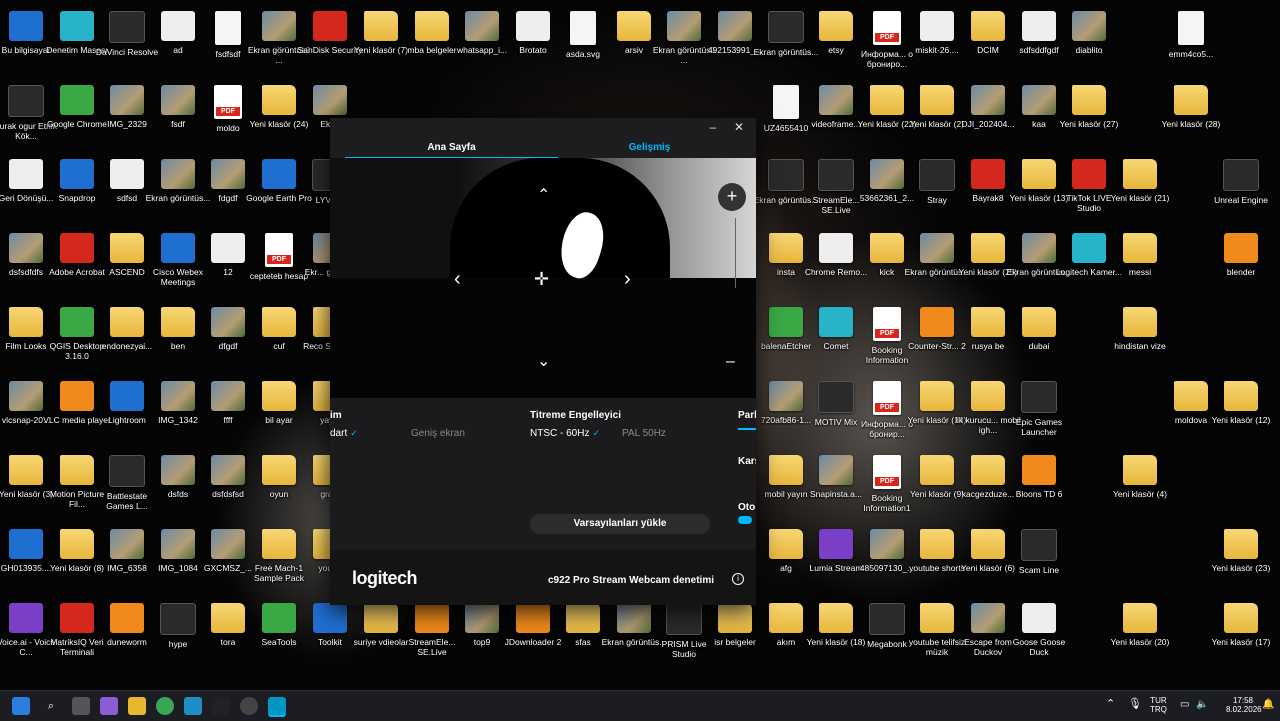 This screenshot has height=721, width=1280. I want to click on info-icon: i, so click(738, 579).